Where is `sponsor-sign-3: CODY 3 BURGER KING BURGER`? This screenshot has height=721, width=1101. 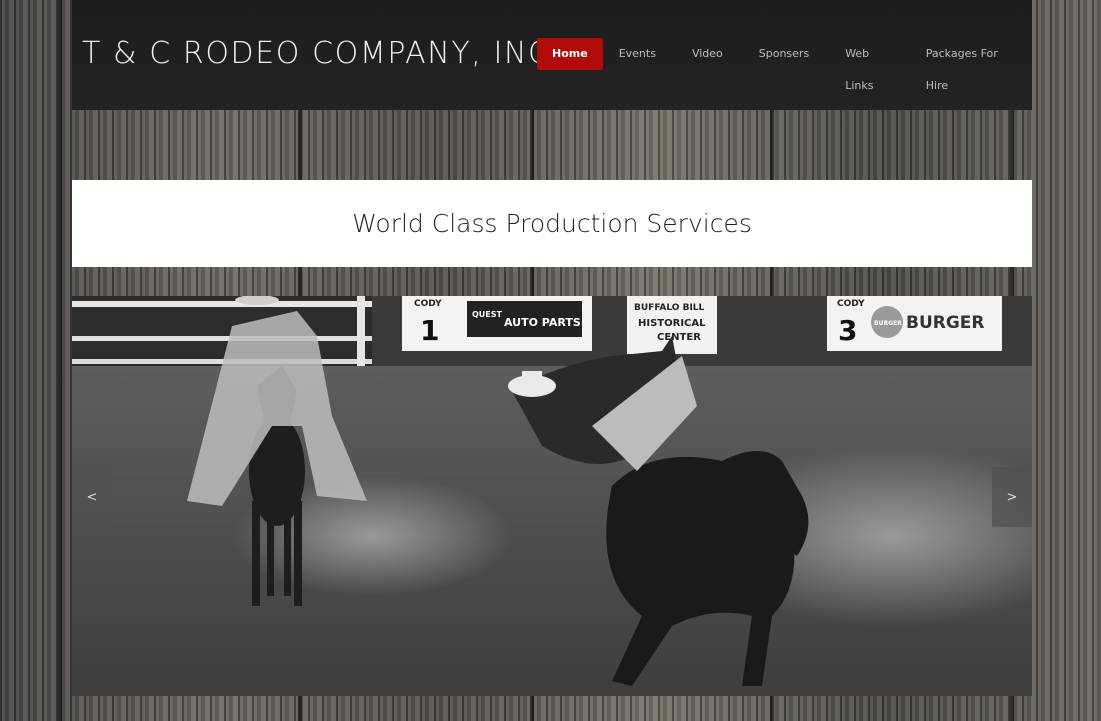 sponsor-sign-3: CODY 3 BURGER KING BURGER is located at coordinates (914, 323).